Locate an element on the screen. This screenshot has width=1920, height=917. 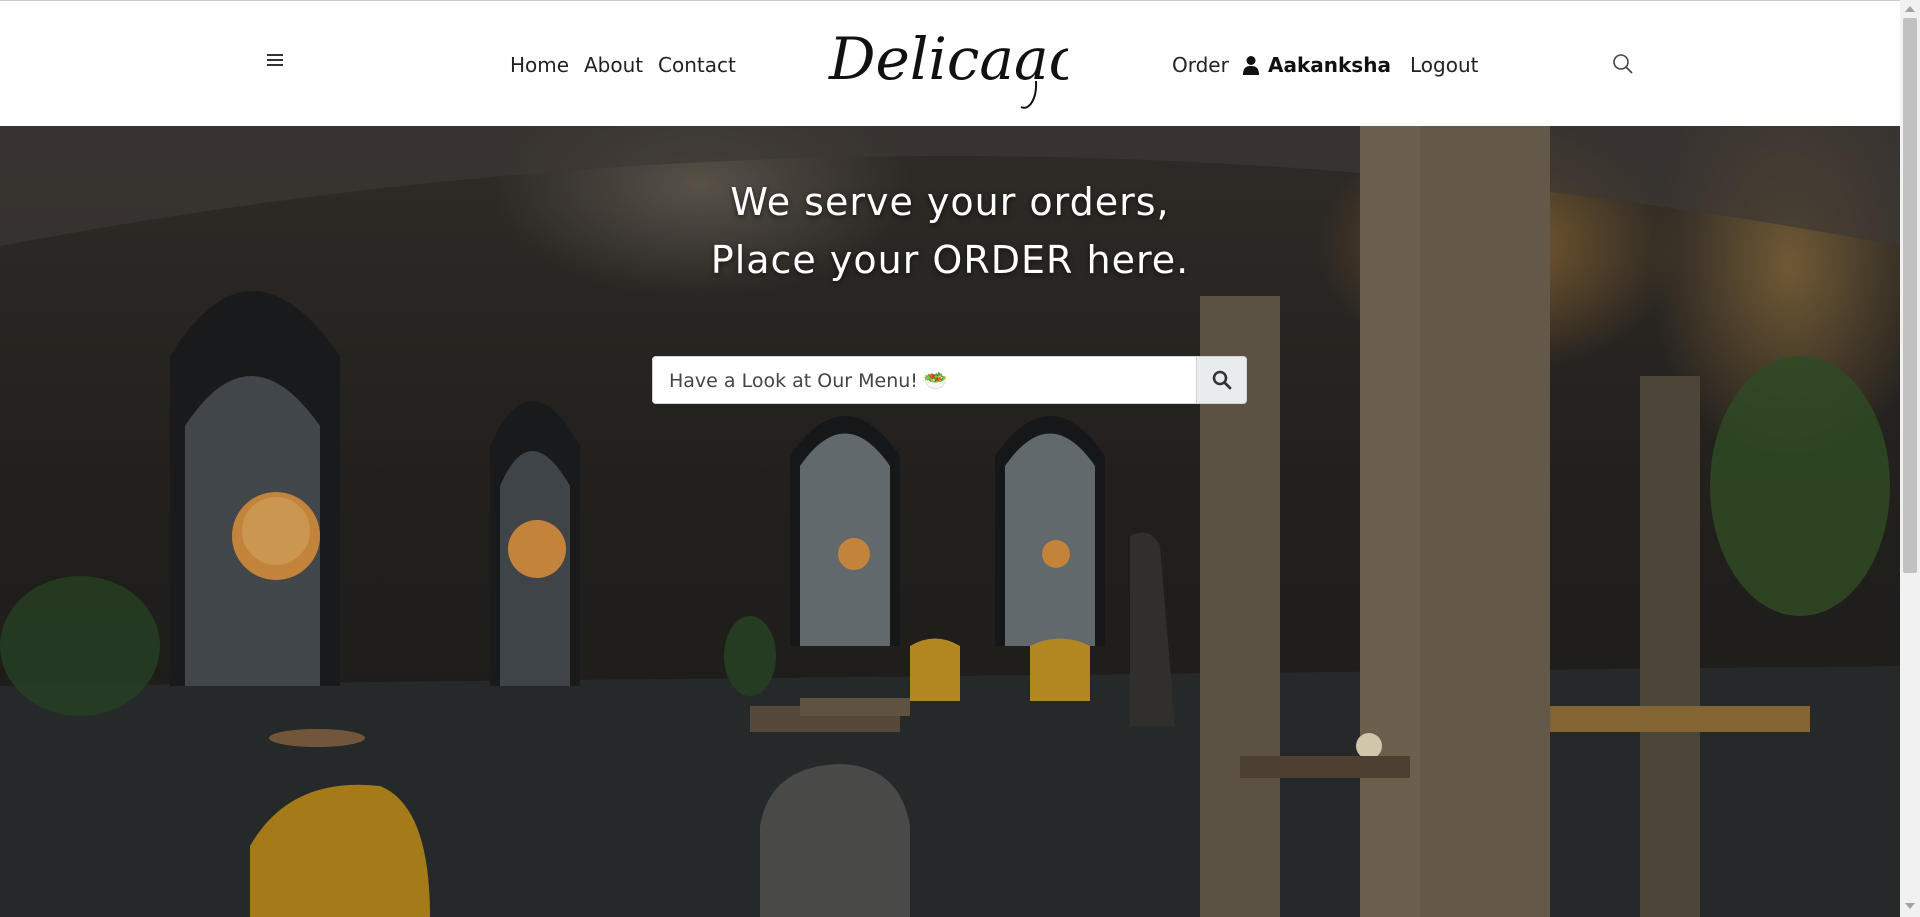
nav-logout-link: Logout is located at coordinates (1444, 65).